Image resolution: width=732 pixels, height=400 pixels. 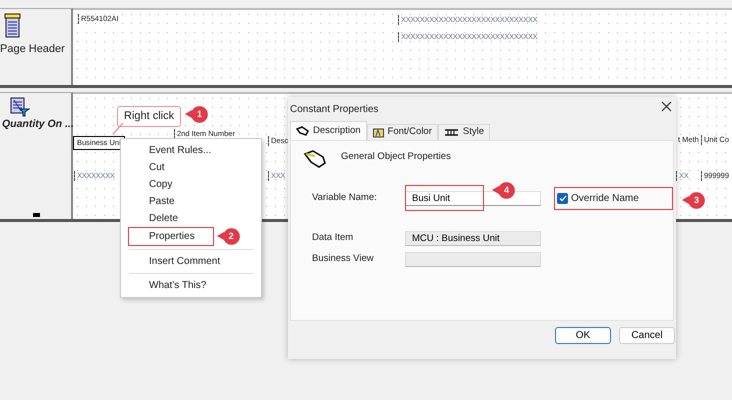 What do you see at coordinates (473, 238) in the screenshot?
I see `input-field: MCU : Business Unit` at bounding box center [473, 238].